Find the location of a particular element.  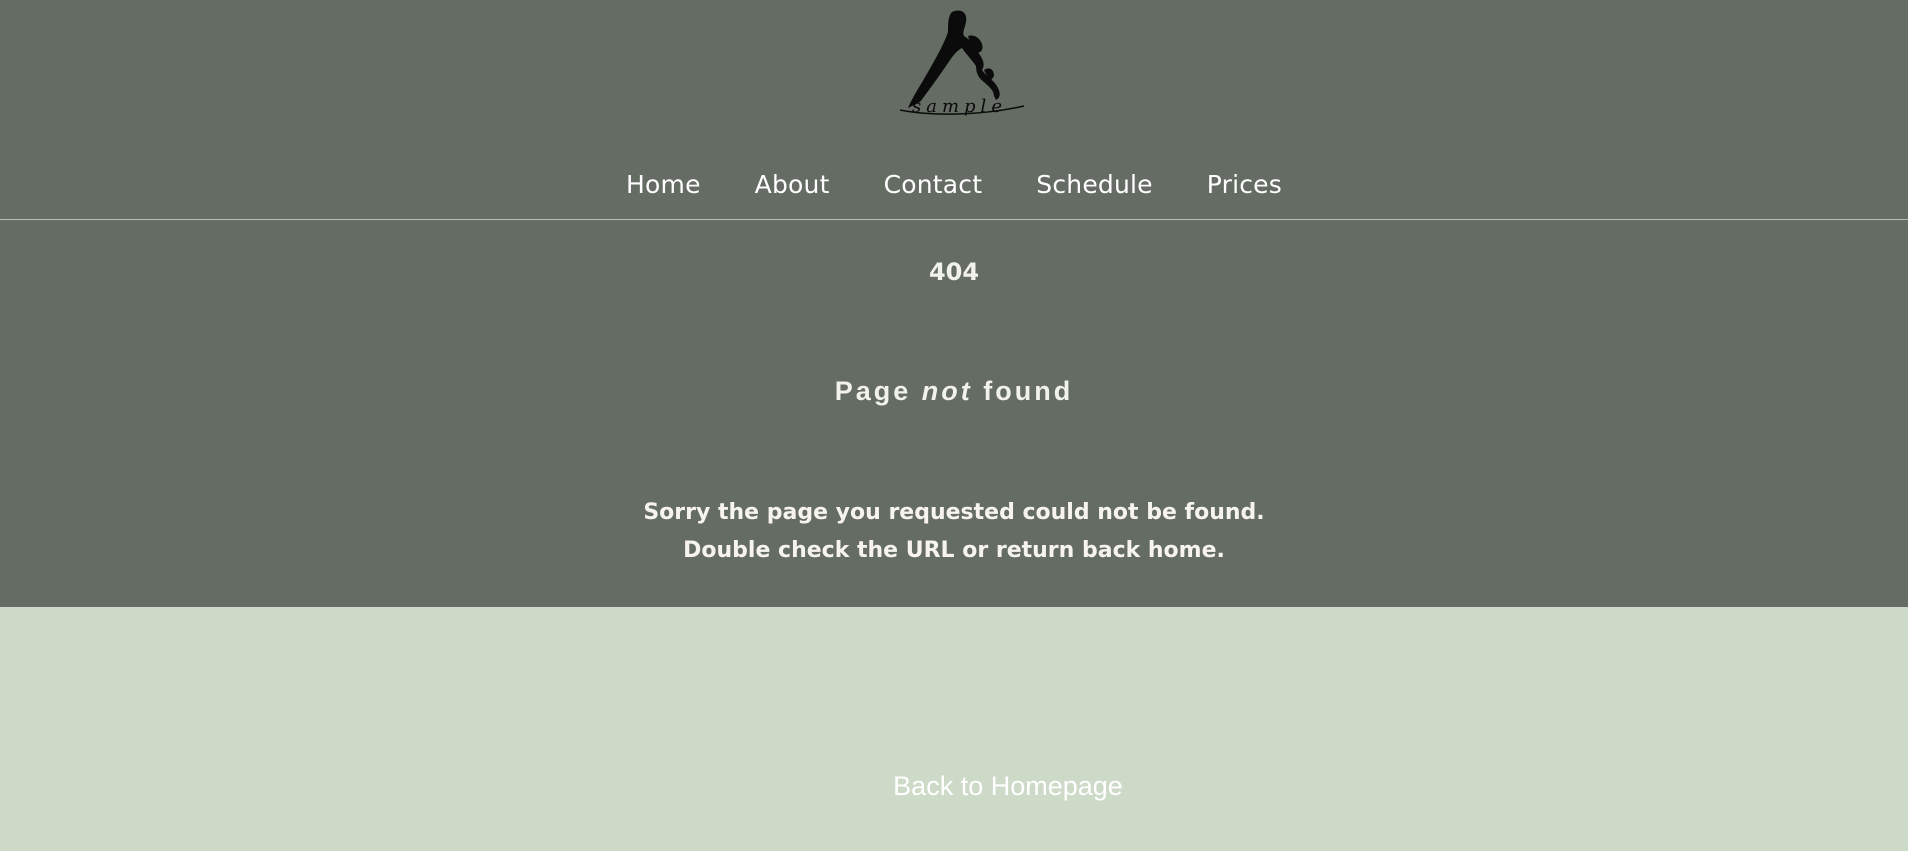

yoga-pose-icon: sample is located at coordinates (962, 63).